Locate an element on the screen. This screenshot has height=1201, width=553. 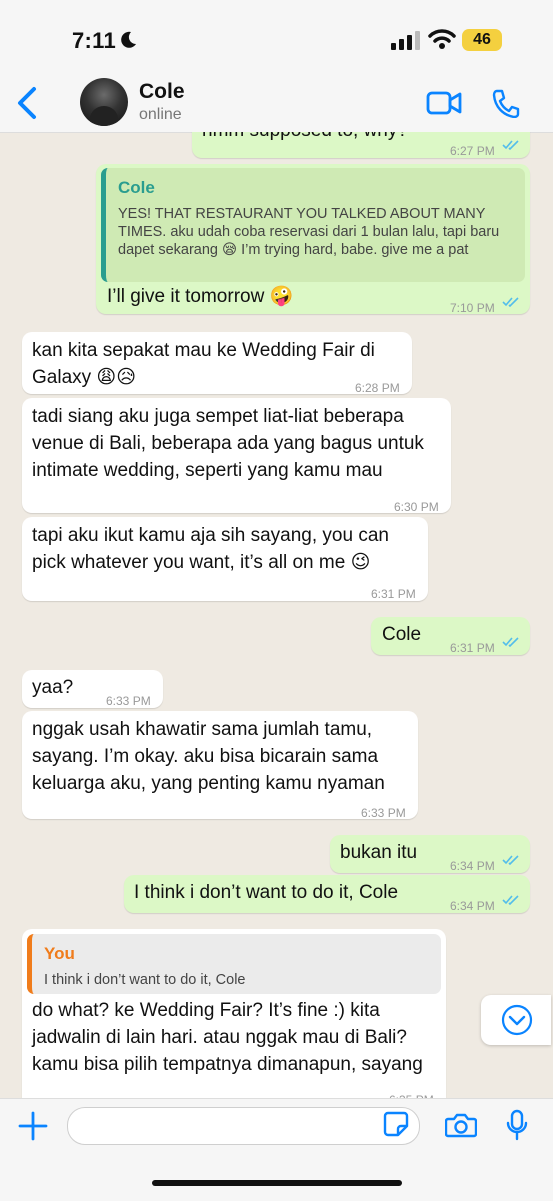
scroll-down-icon is located at coordinates (517, 1020).